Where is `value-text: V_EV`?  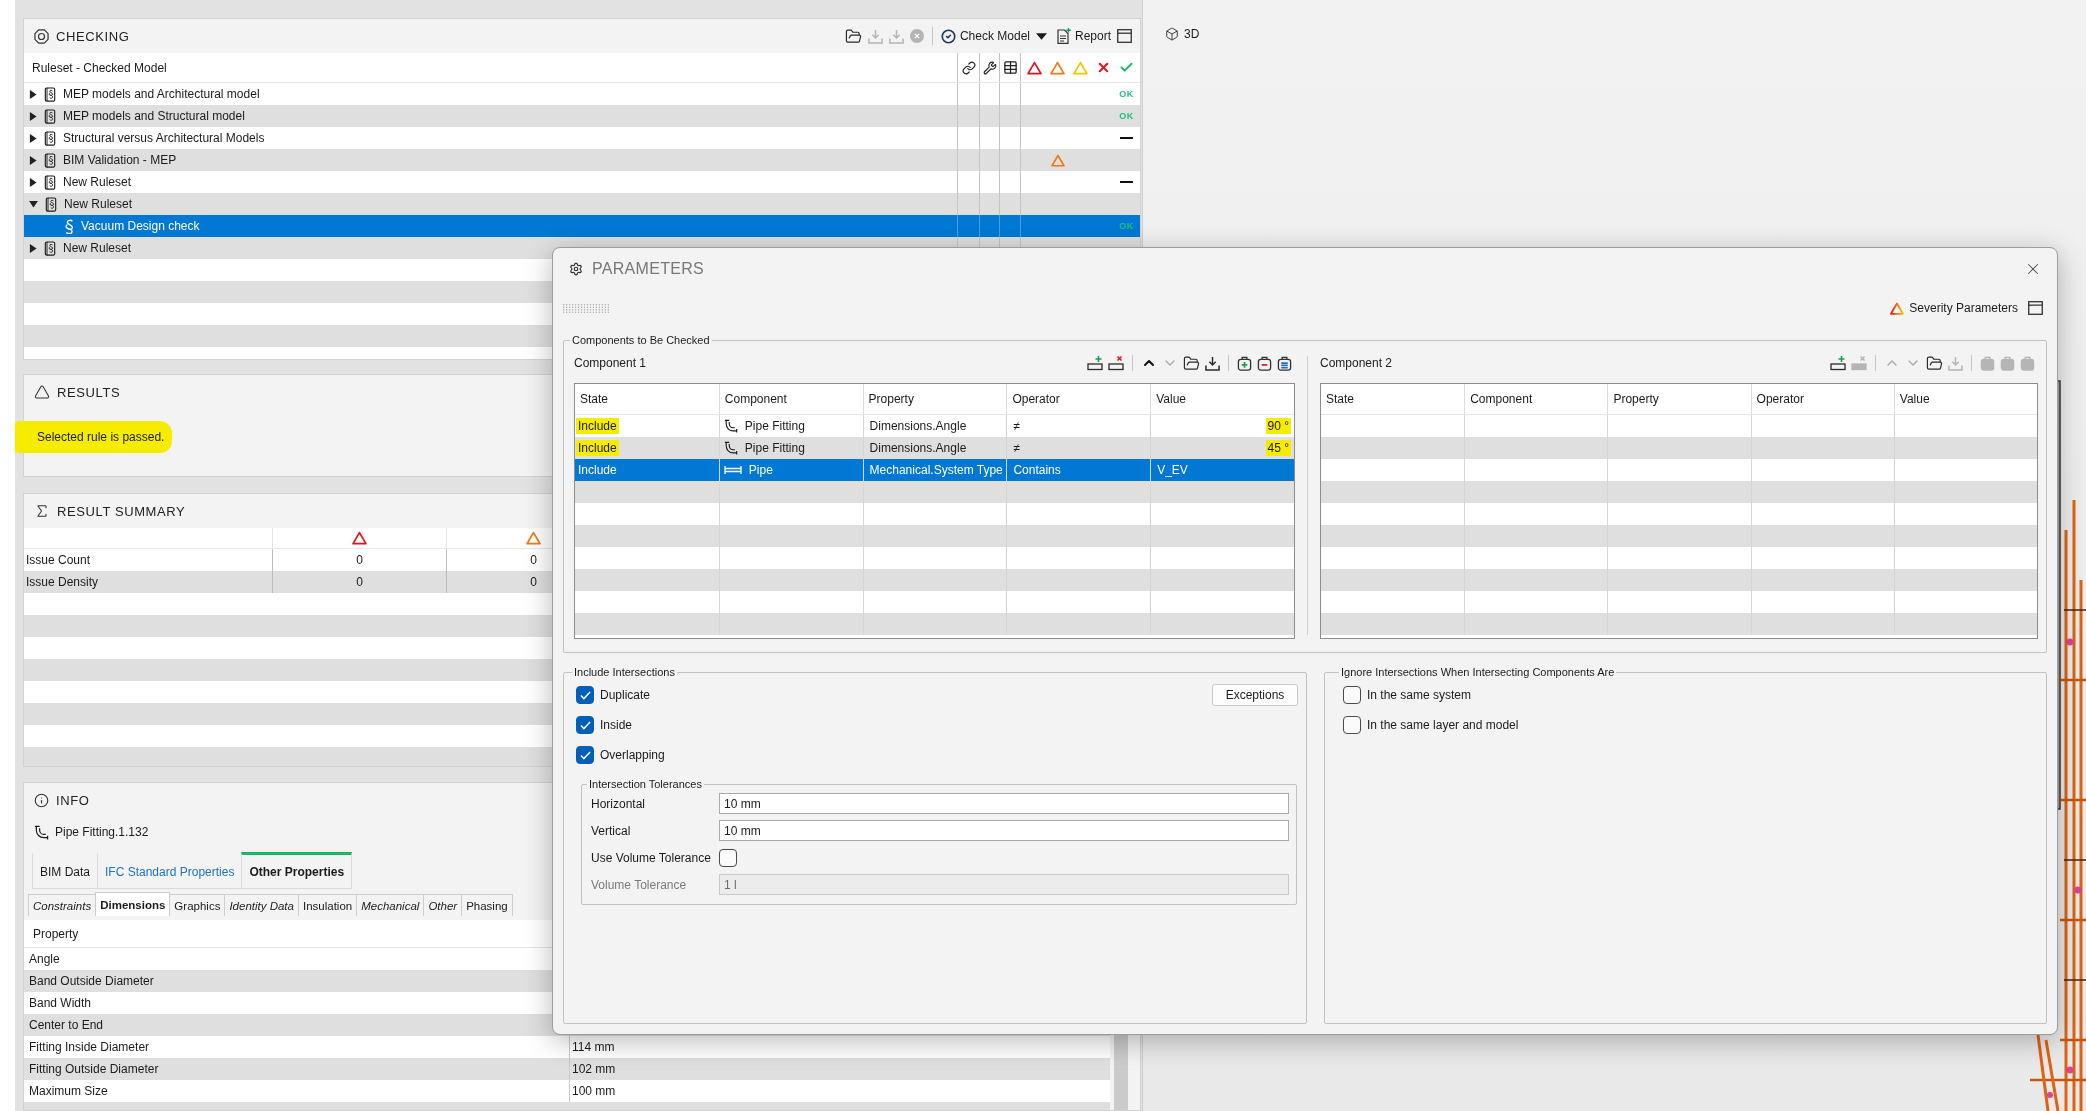 value-text: V_EV is located at coordinates (1172, 470).